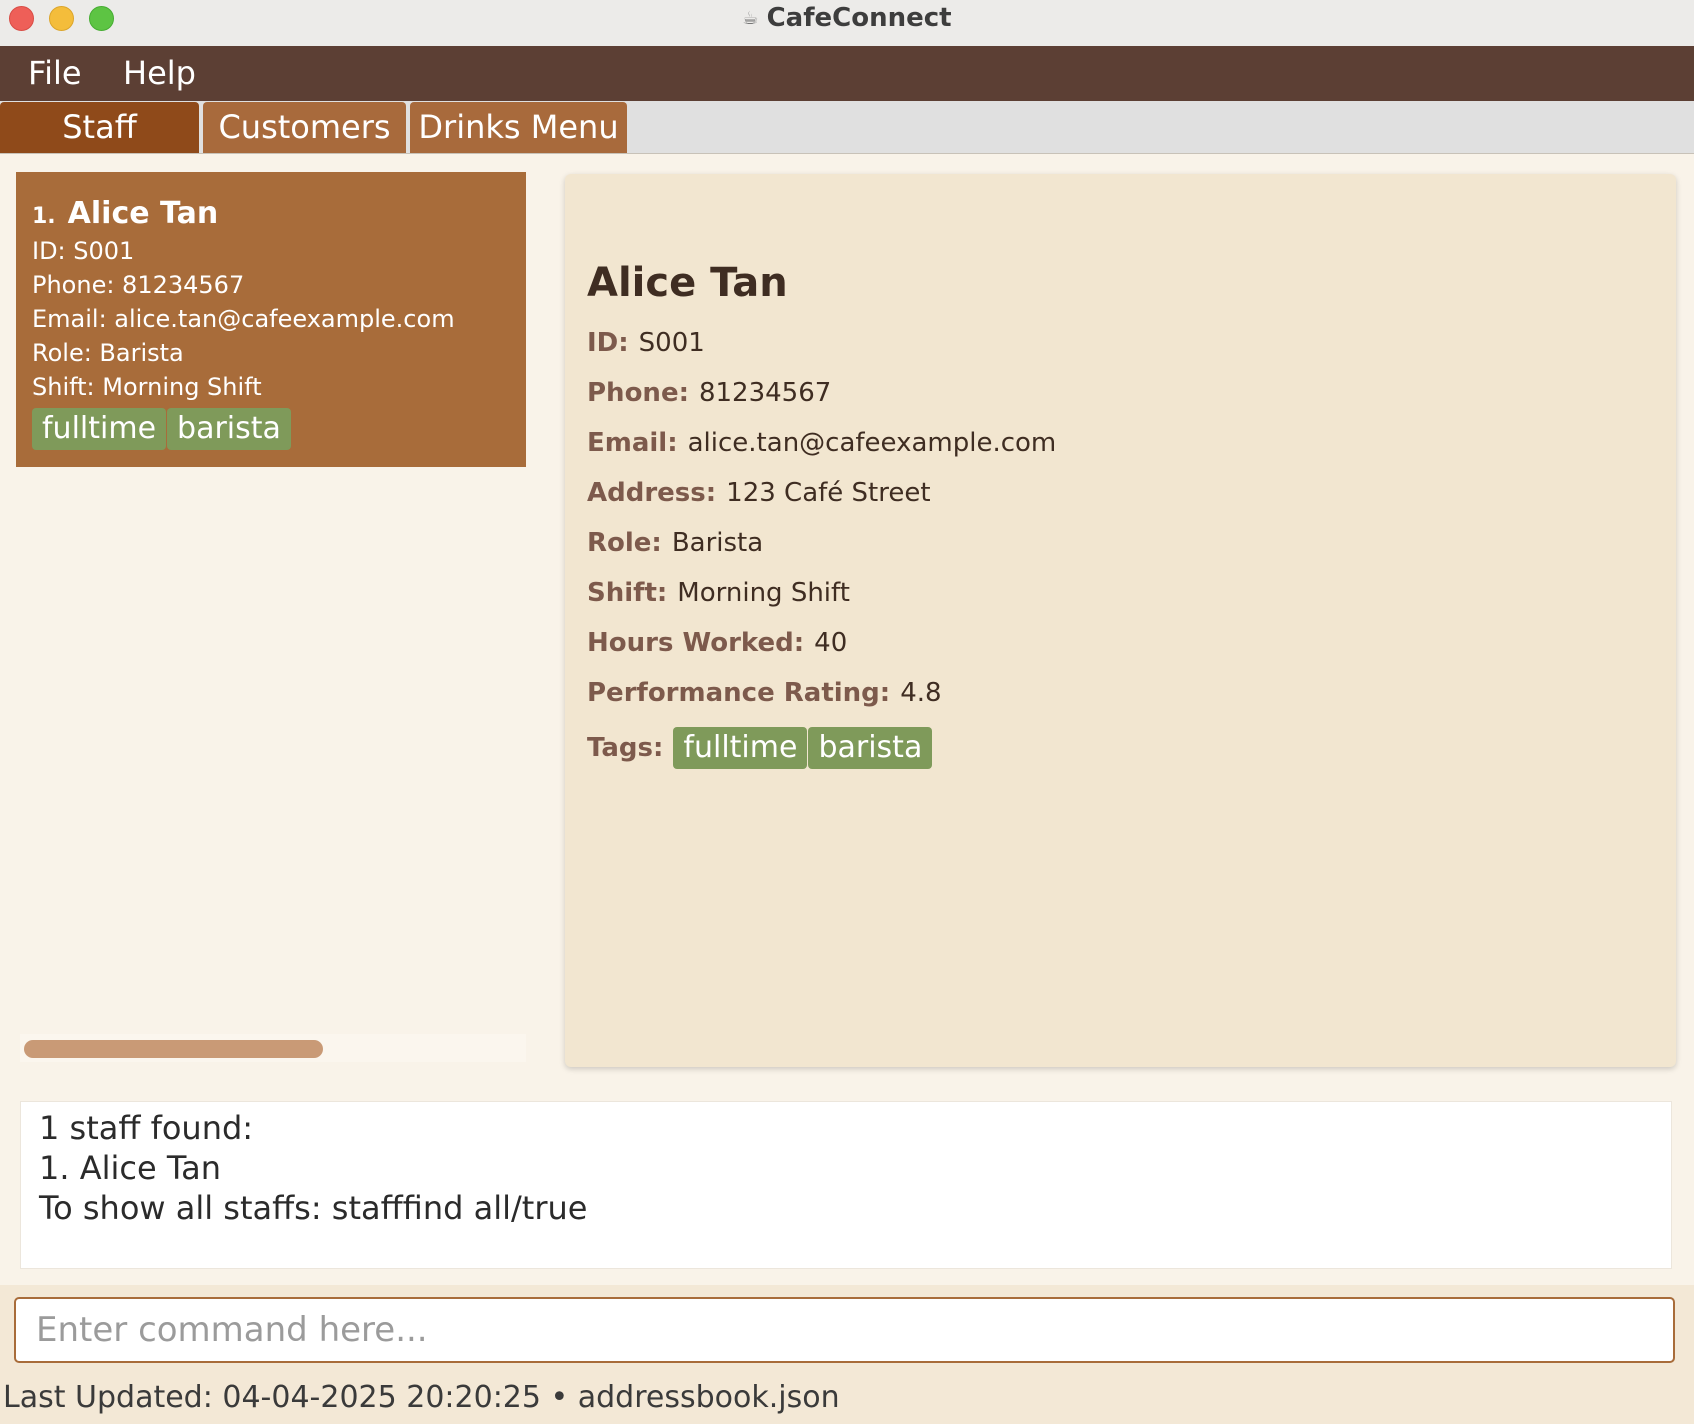 This screenshot has height=1424, width=1694. Describe the element at coordinates (627, 593) in the screenshot. I see `details-shift-label: Shift:` at that location.